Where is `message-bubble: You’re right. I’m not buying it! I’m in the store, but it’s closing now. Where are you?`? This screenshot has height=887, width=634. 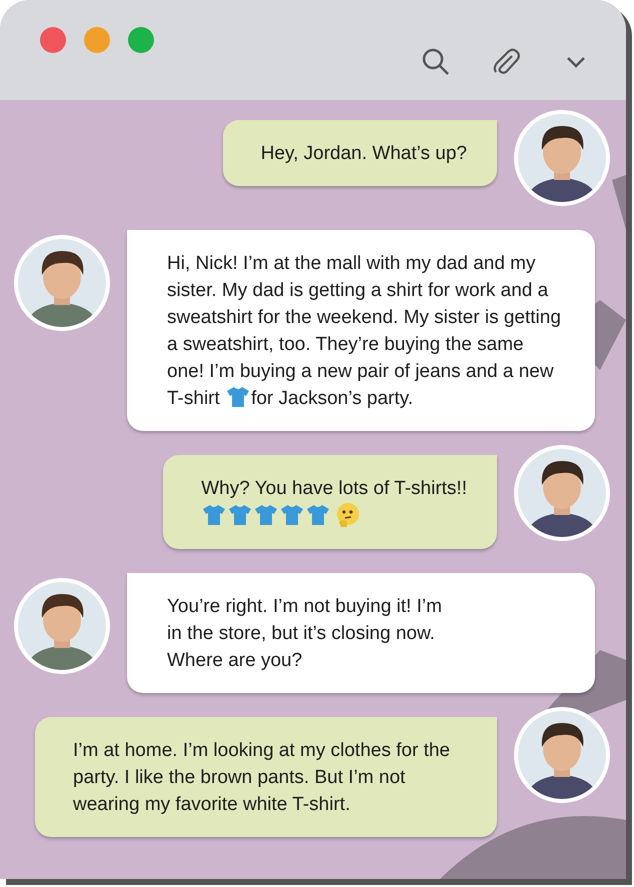
message-bubble: You’re right. I’m not buying it! I’m in the store, but it’s closing now. Where are you? is located at coordinates (361, 633).